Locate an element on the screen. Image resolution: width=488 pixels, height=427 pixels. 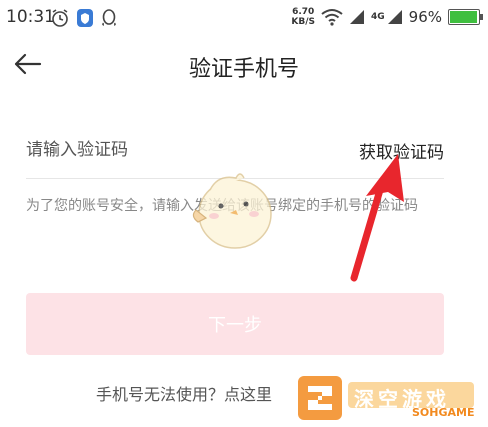
shield-icon is located at coordinates (85, 18).